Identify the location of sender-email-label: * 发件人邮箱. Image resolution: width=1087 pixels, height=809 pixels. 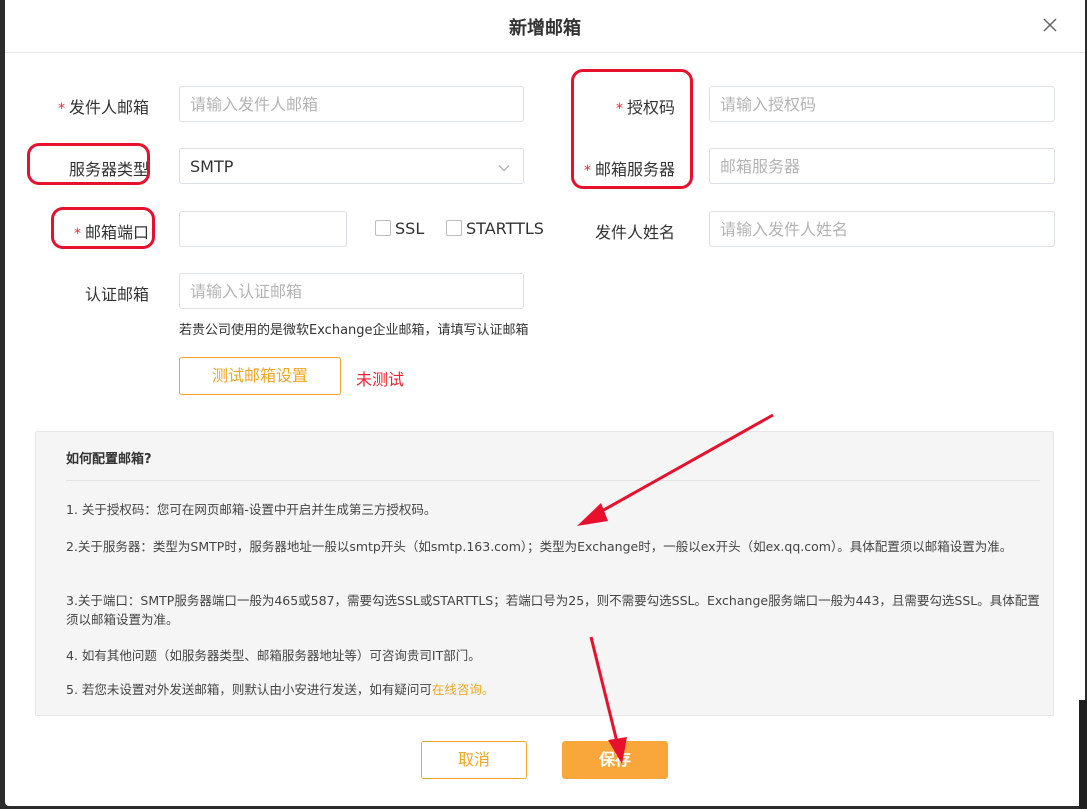
(103, 106).